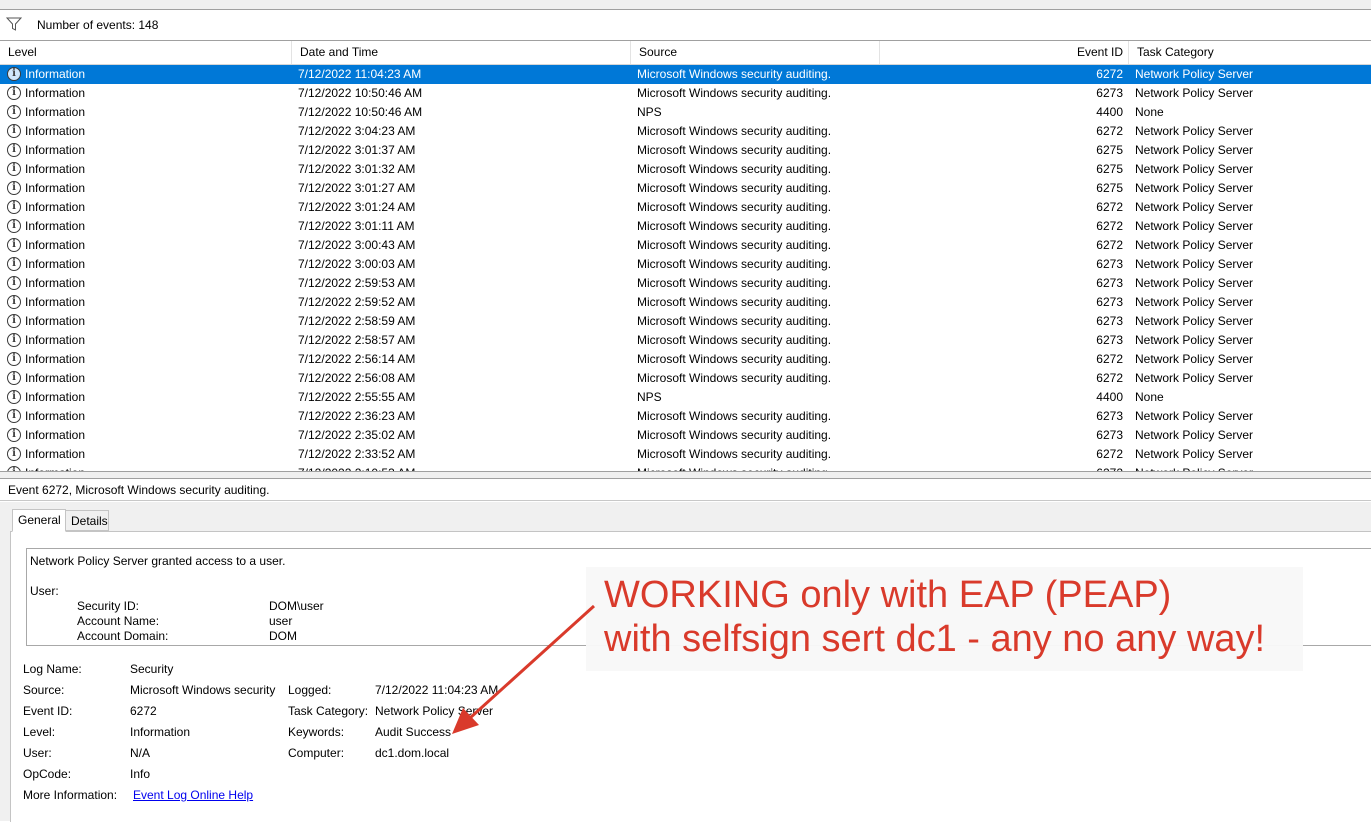 This screenshot has width=1371, height=822. I want to click on event-id-cell: 4400, so click(1109, 112).